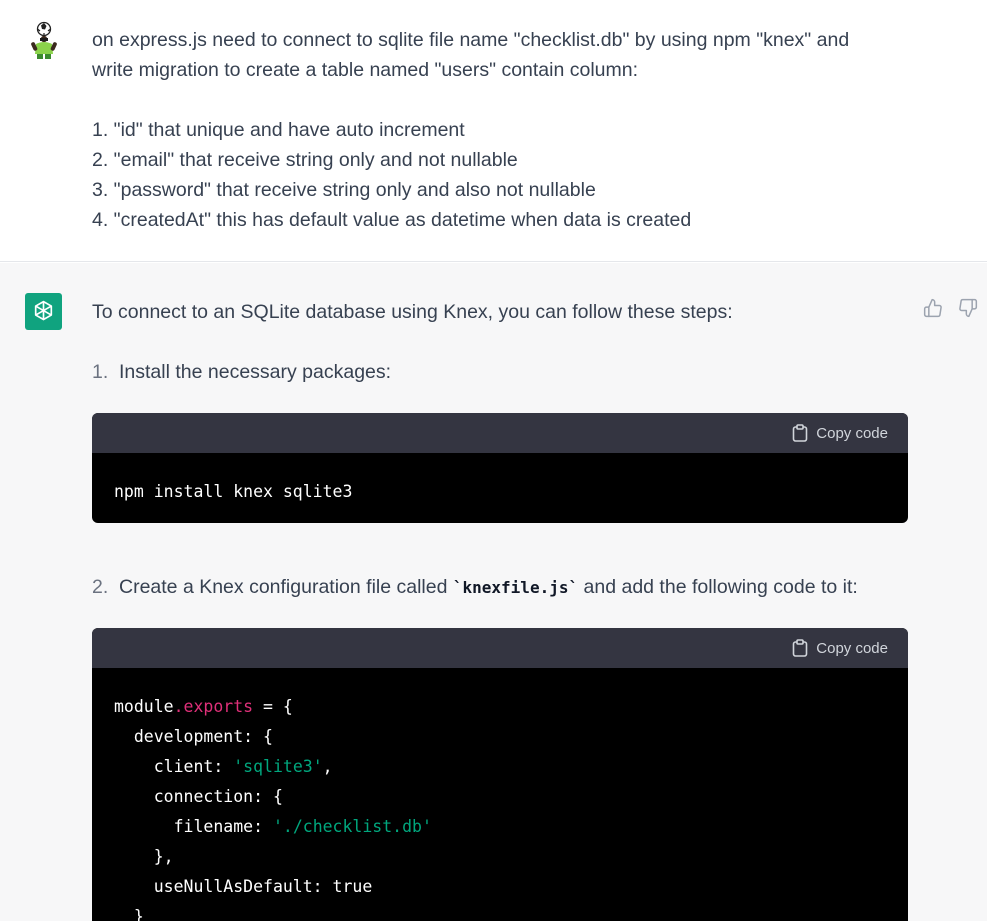 The image size is (987, 921). Describe the element at coordinates (233, 491) in the screenshot. I see `code-line: npm install knex sqlite3` at that location.